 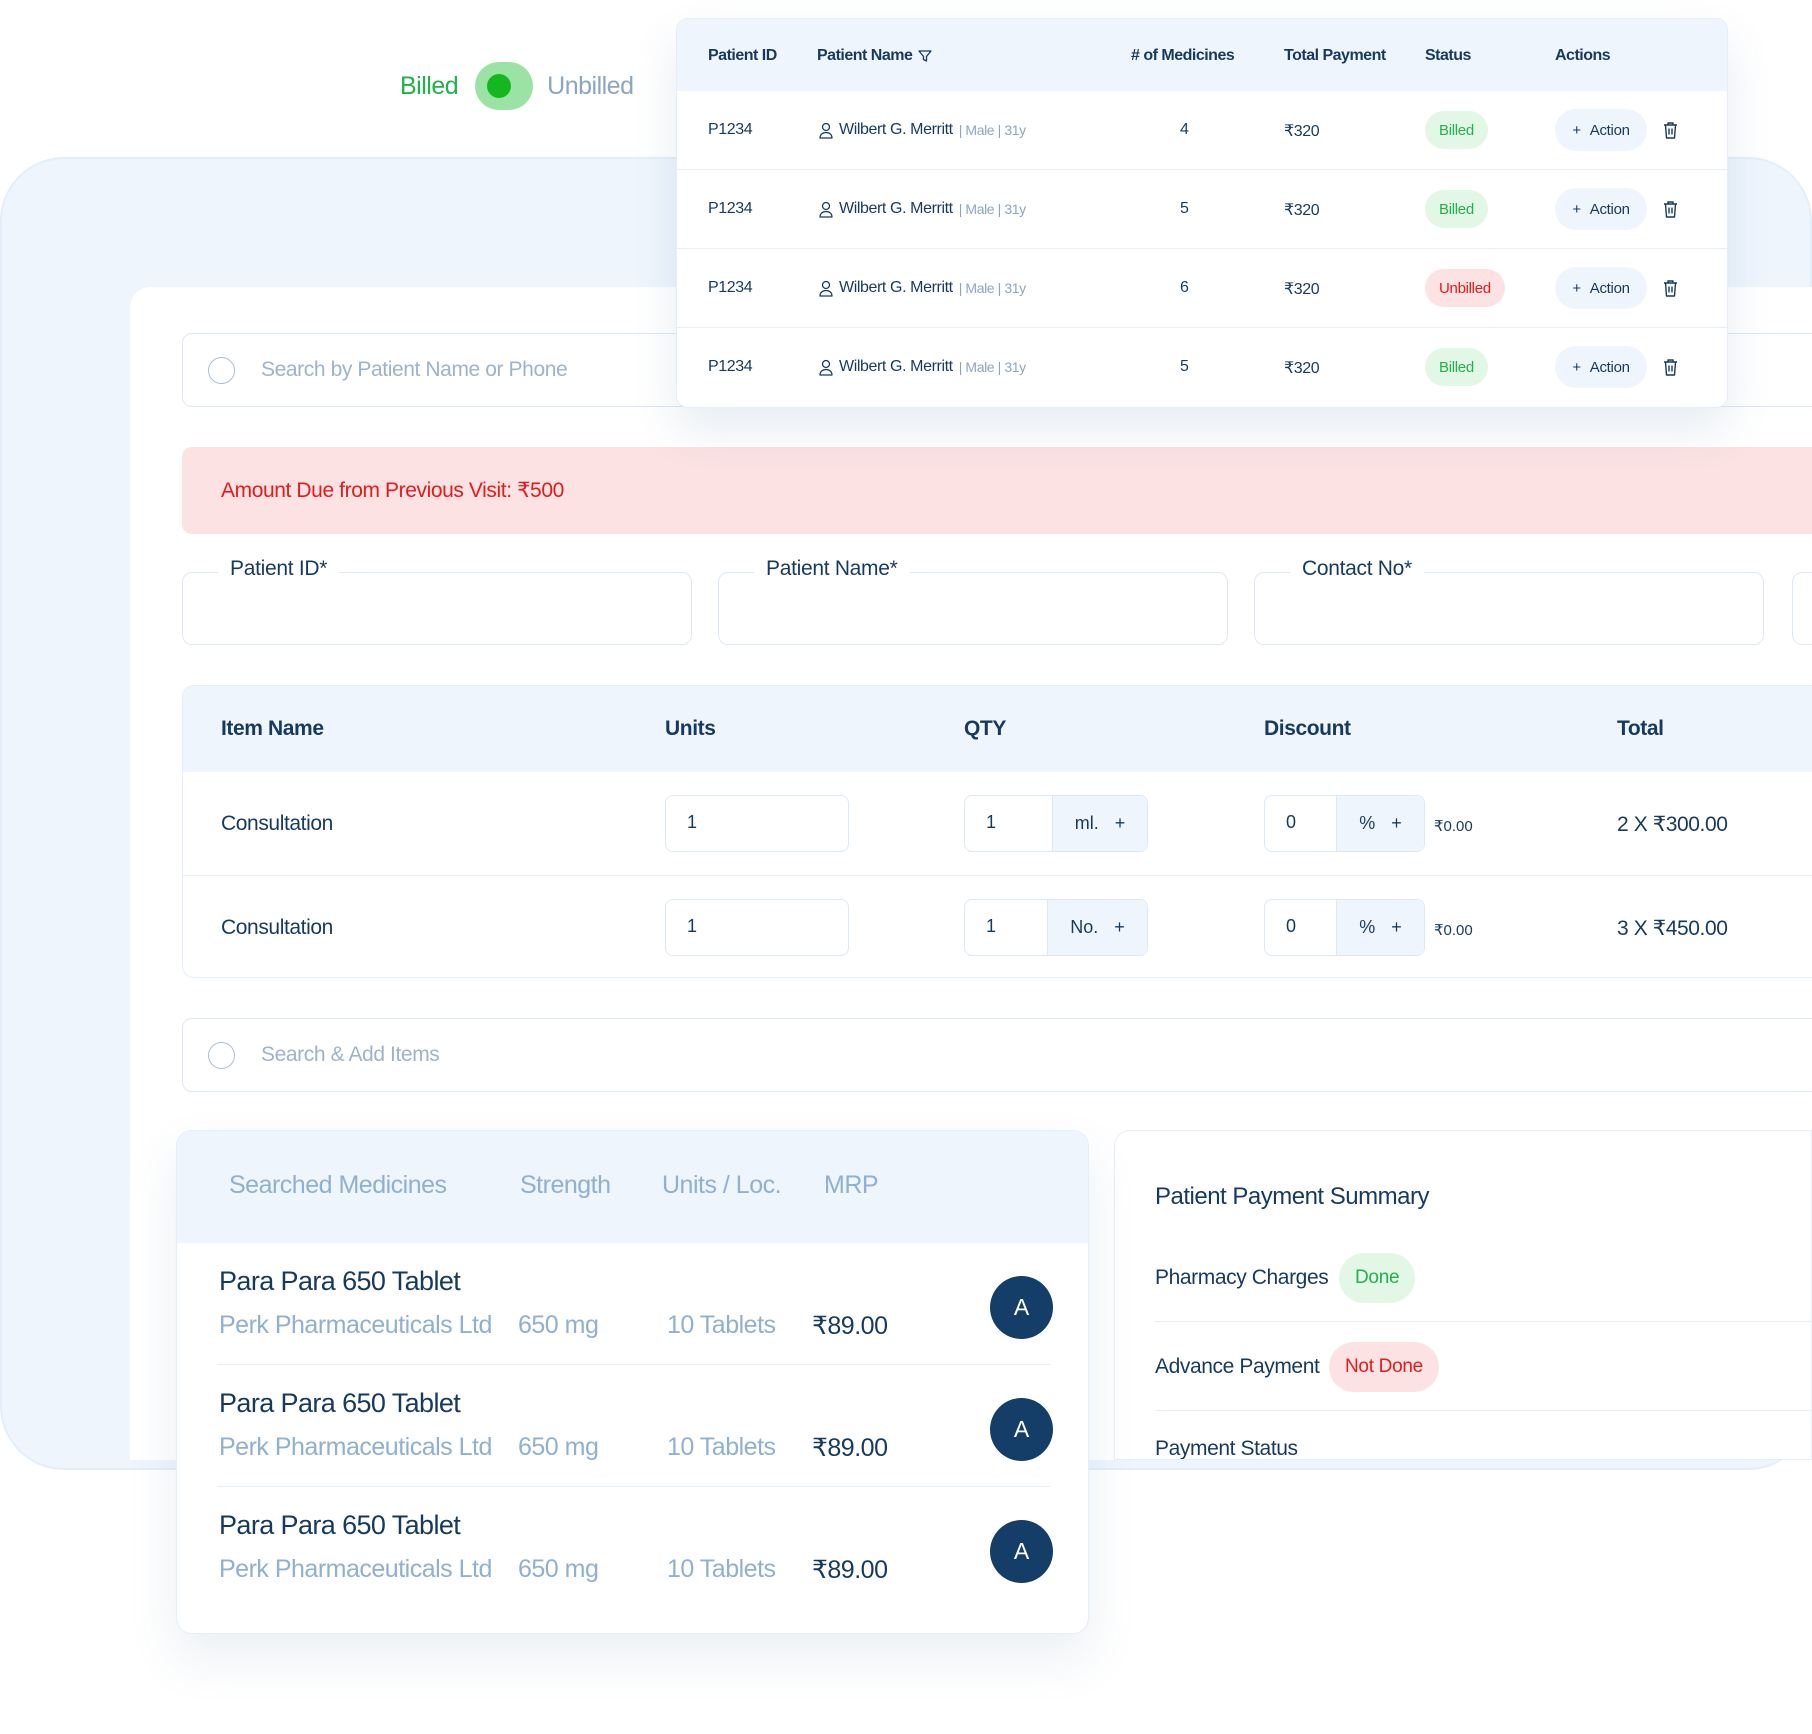 I want to click on action-label: Action, so click(x=1609, y=288).